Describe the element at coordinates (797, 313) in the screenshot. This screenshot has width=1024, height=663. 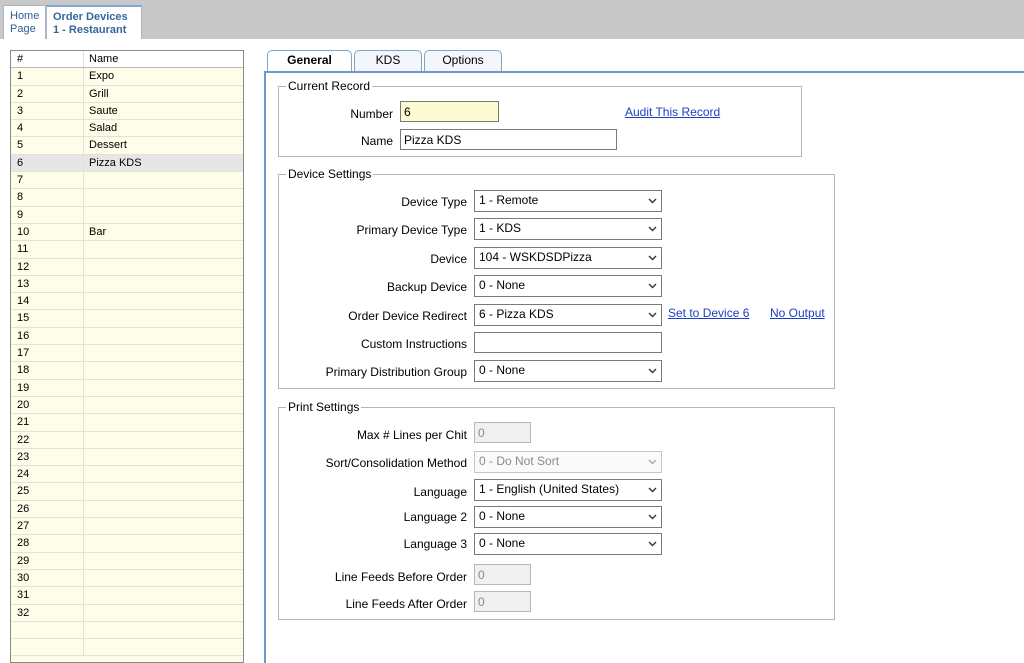
I see `no-output-link: No Output` at that location.